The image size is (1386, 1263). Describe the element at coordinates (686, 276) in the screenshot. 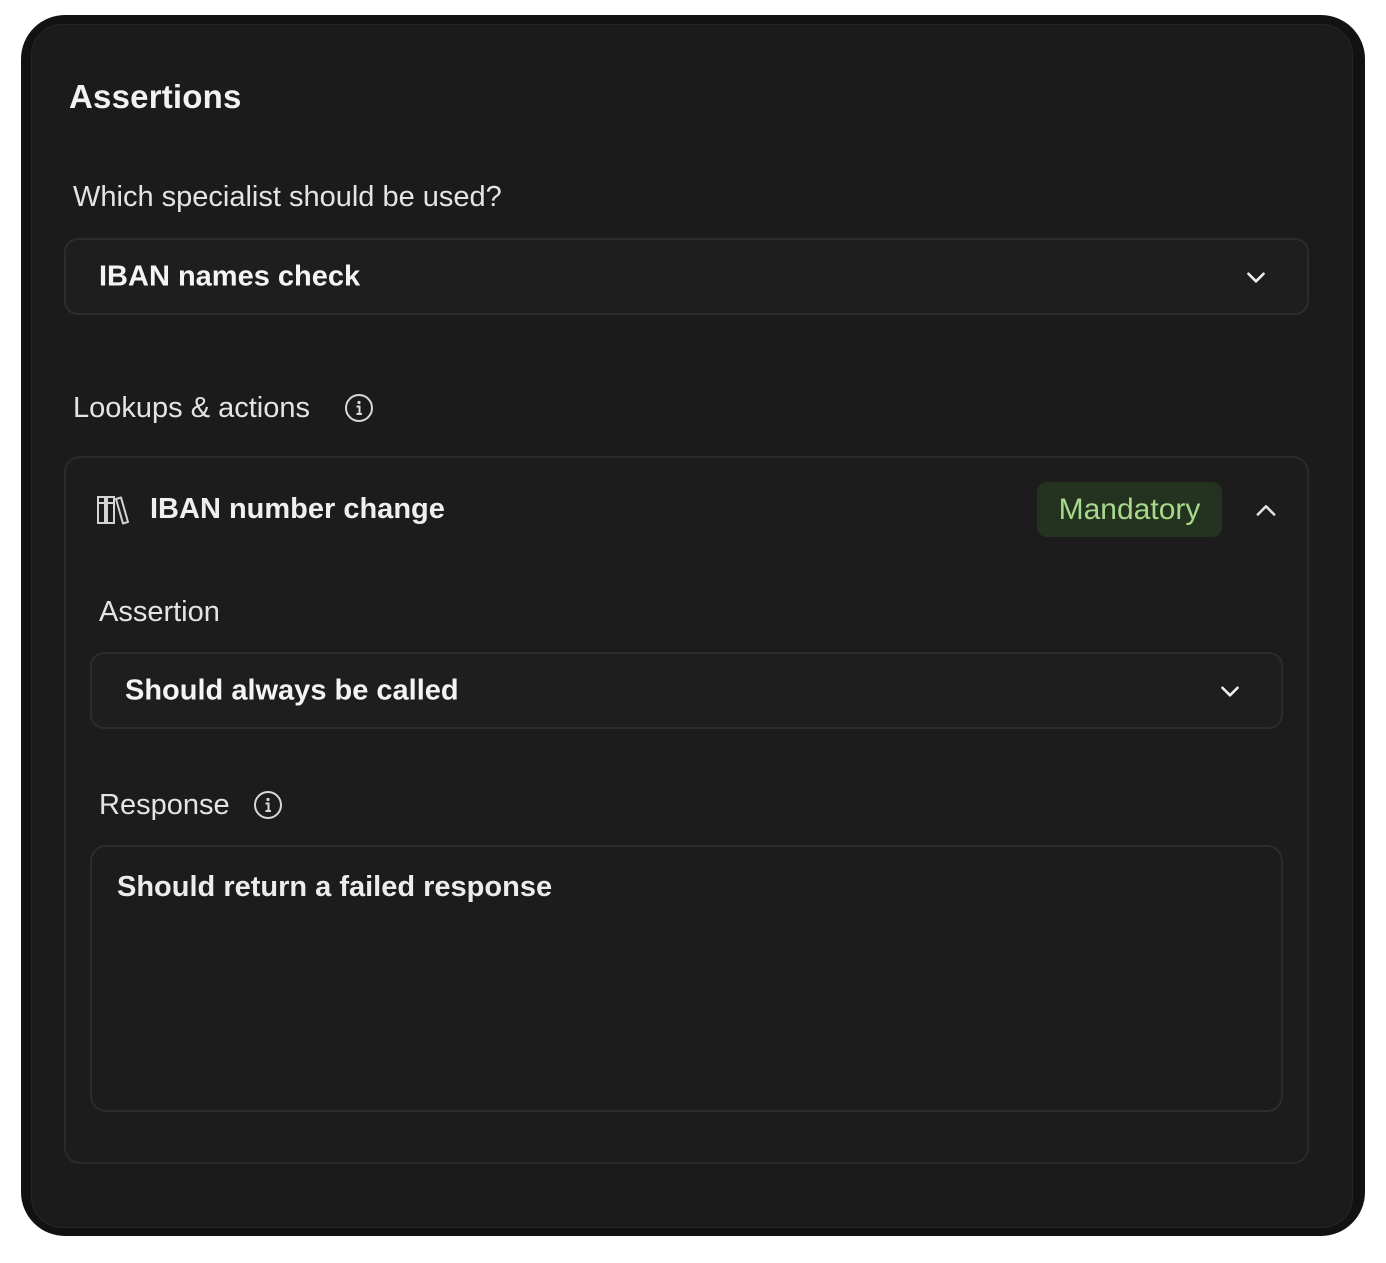

I see `specialist-select: IBAN names check` at that location.